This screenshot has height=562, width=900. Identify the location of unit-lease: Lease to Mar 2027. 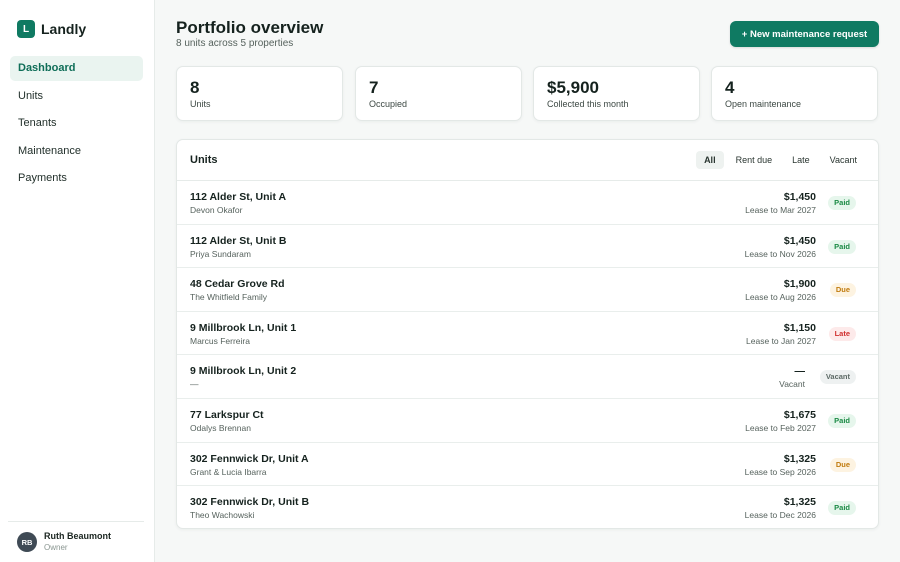
(780, 210).